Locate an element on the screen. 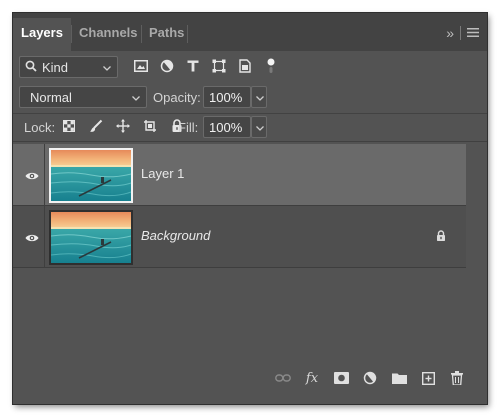 This screenshot has width=498, height=417. filter-icons is located at coordinates (206, 66).